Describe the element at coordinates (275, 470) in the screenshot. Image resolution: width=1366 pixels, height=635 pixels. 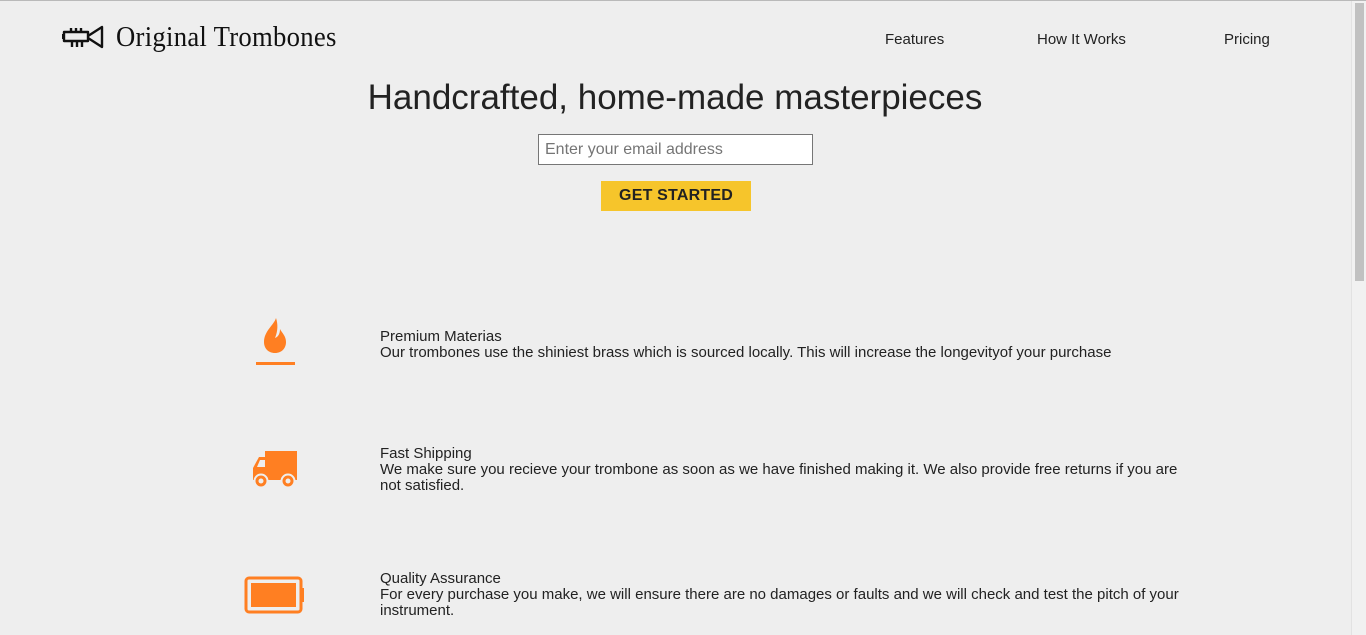
I see `truck-icon` at that location.